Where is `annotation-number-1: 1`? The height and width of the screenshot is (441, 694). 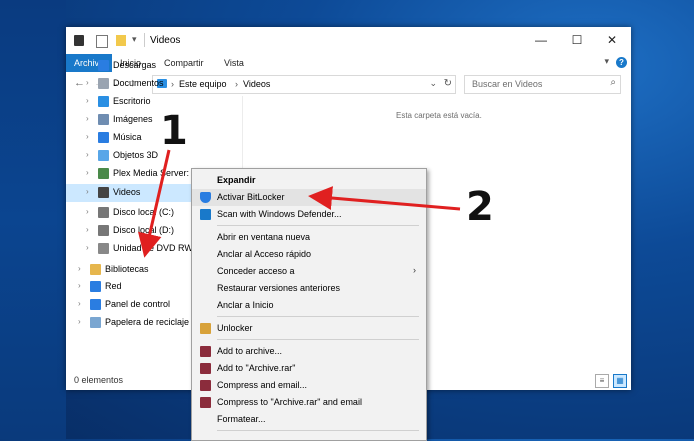 annotation-number-1: 1 is located at coordinates (174, 131).